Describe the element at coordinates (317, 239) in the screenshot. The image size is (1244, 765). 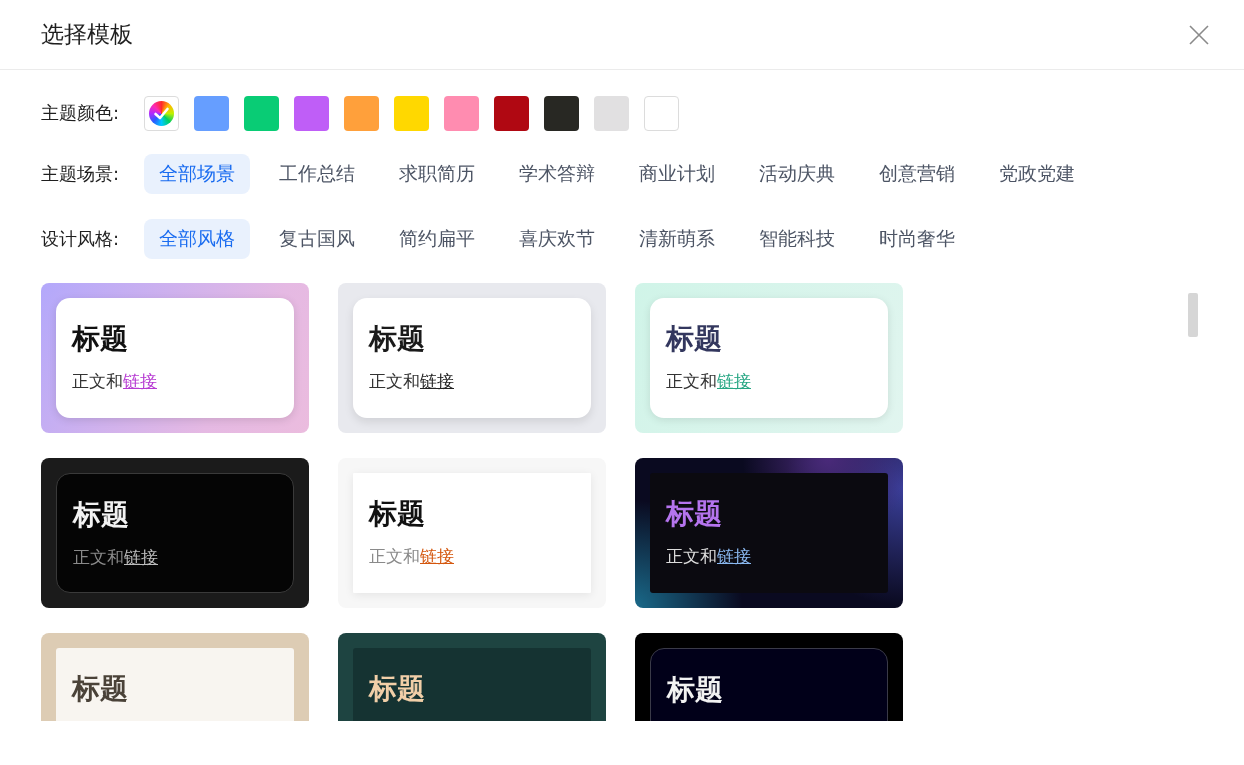
I see `filter-option: 复古国风` at that location.